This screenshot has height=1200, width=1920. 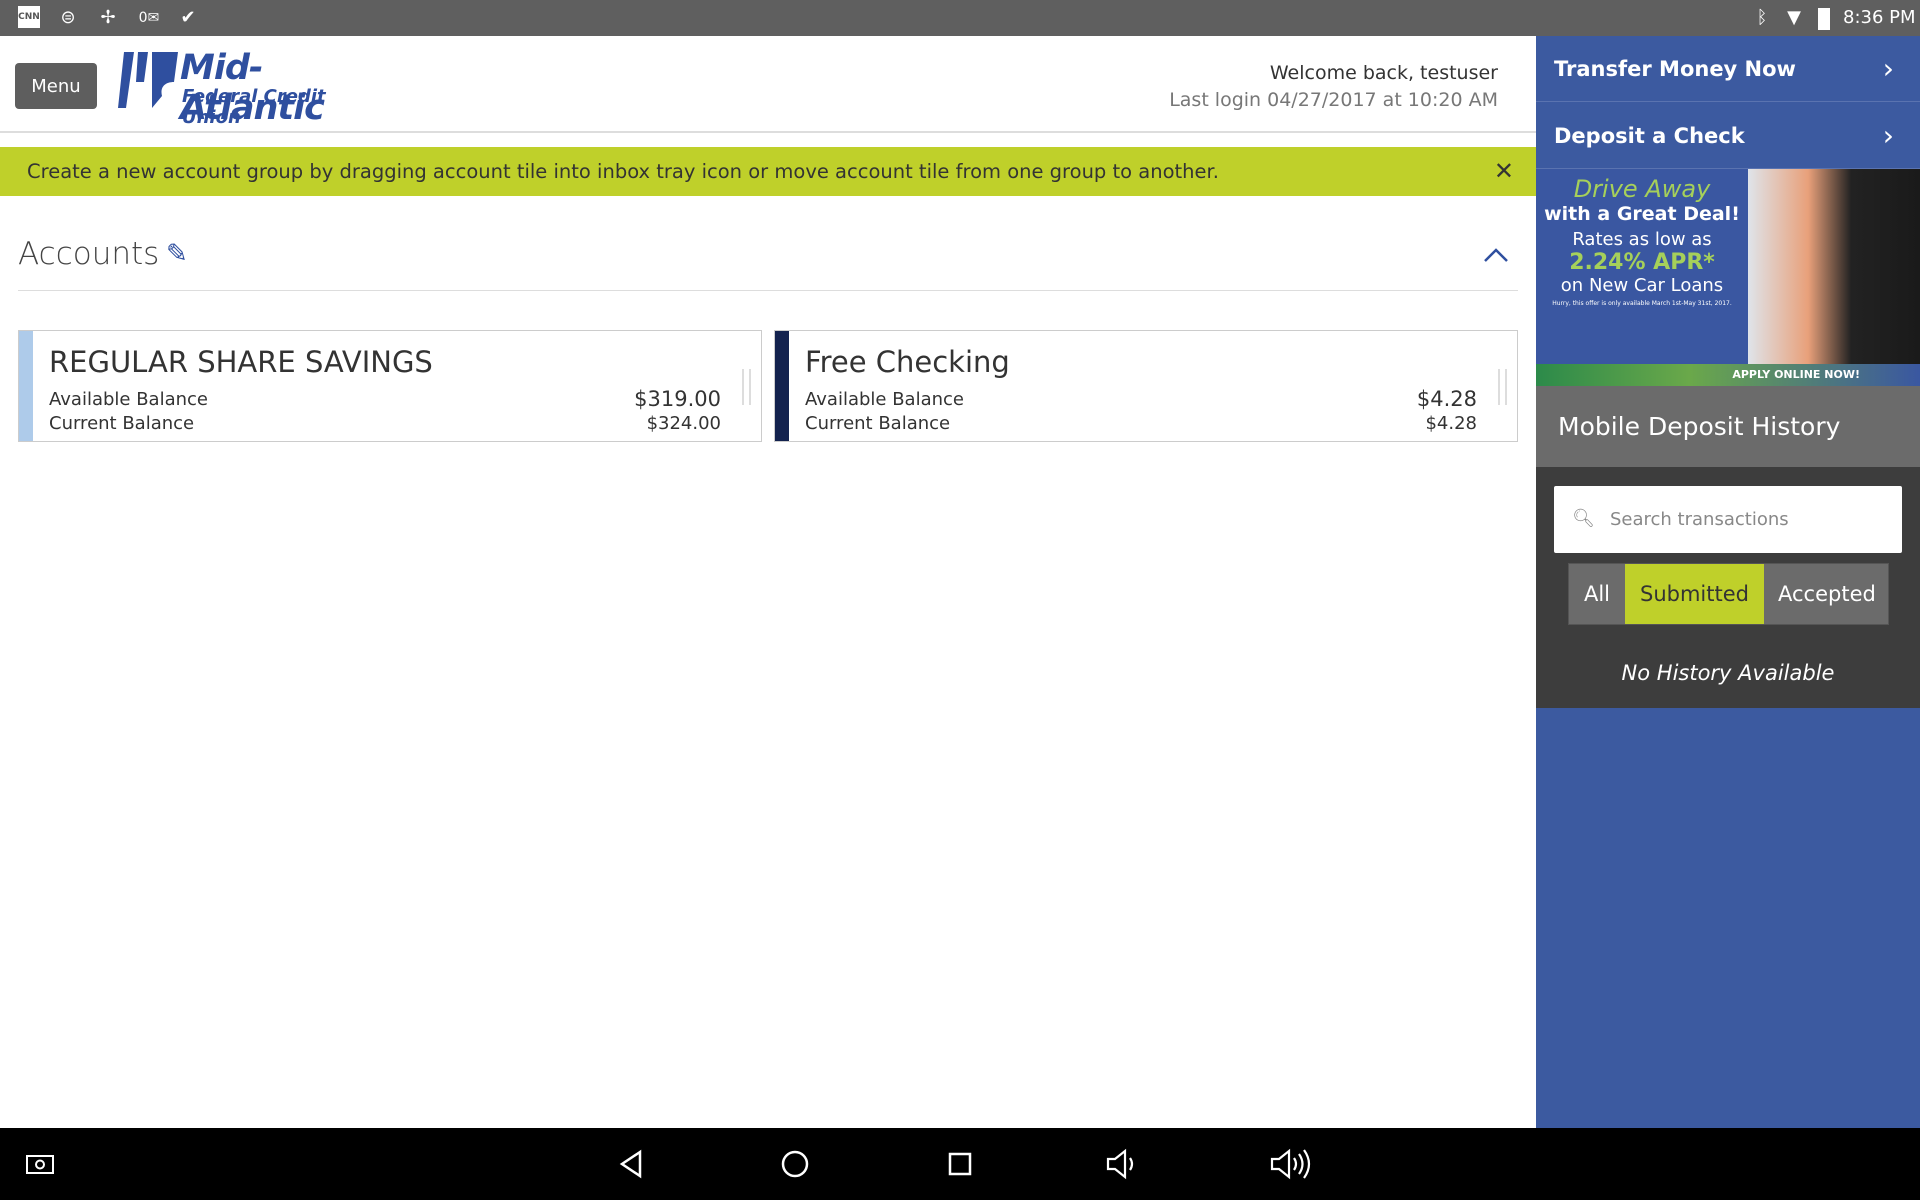 What do you see at coordinates (40, 1164) in the screenshot?
I see `screenshot-icon` at bounding box center [40, 1164].